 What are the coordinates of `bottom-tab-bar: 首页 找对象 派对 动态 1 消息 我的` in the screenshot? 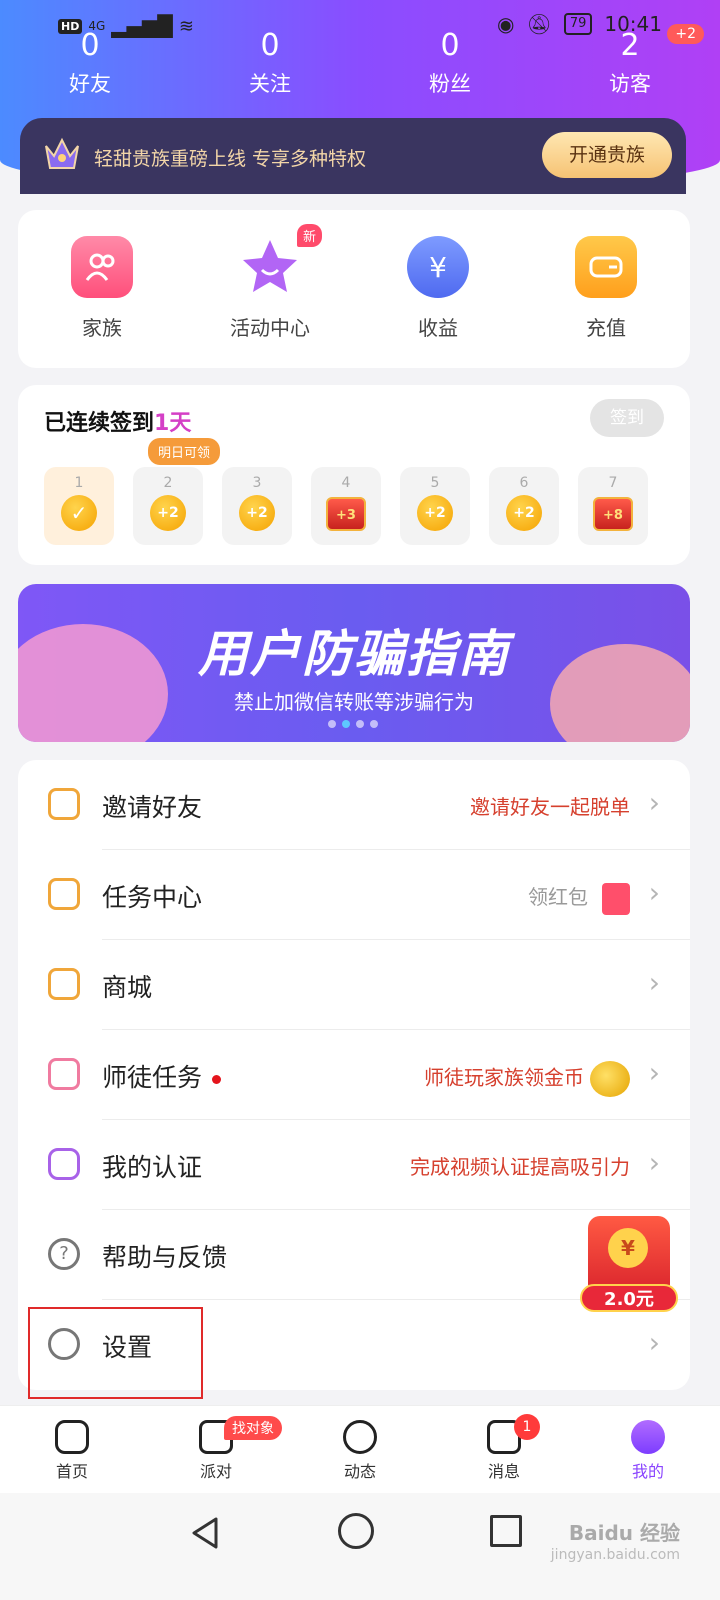 It's located at (360, 1449).